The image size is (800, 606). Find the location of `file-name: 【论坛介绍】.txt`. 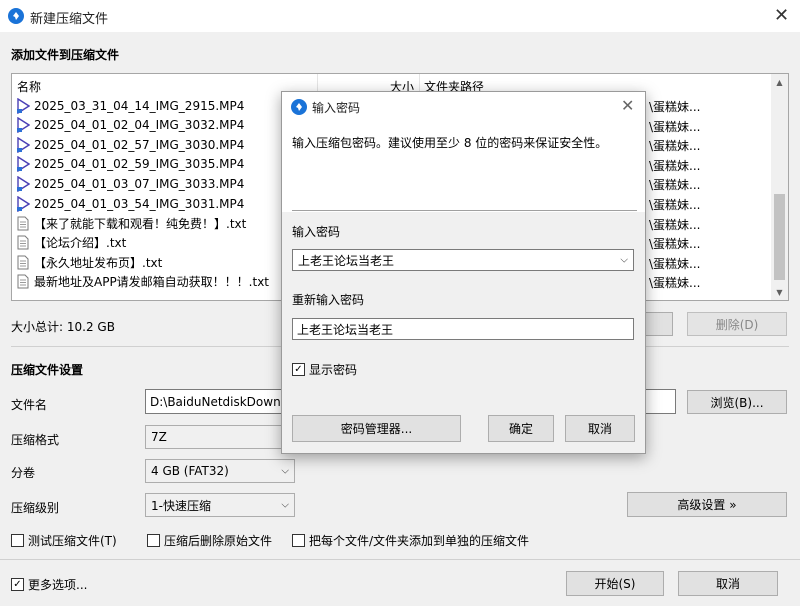

file-name: 【论坛介绍】.txt is located at coordinates (80, 243).